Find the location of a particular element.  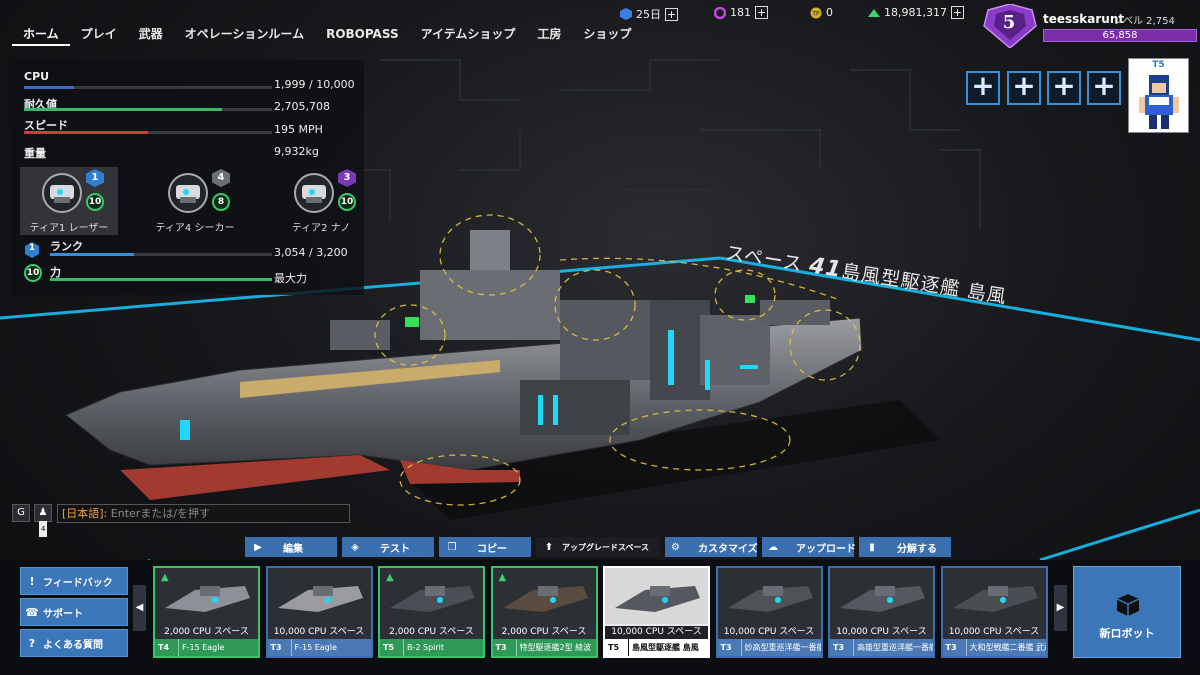

cpu-bar is located at coordinates (148, 87).